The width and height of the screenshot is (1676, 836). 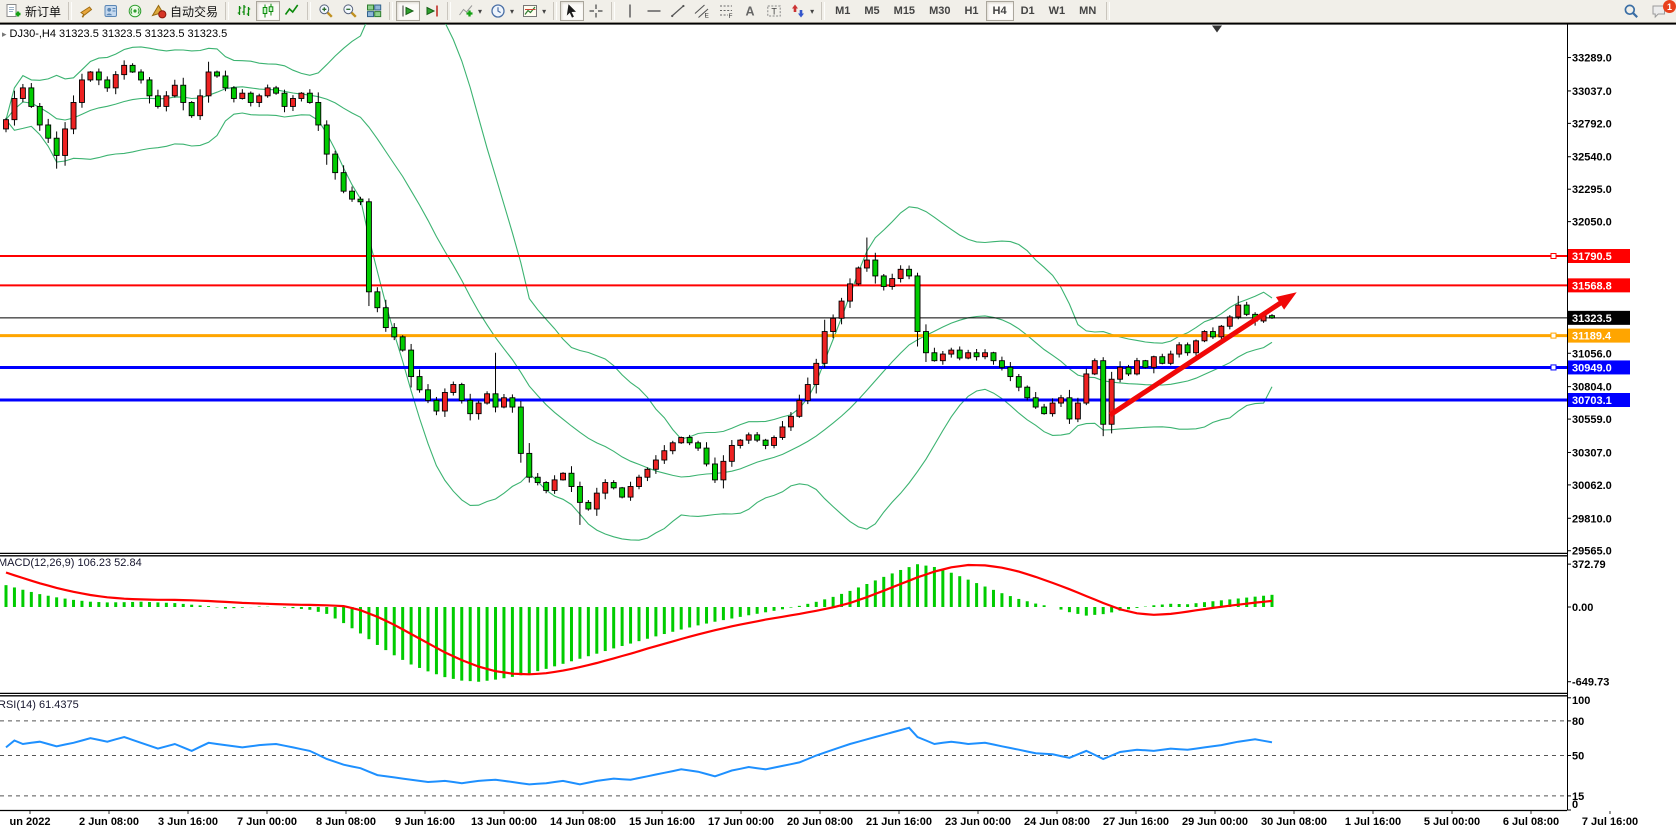 I want to click on timeframe-m15: M15, so click(x=904, y=11).